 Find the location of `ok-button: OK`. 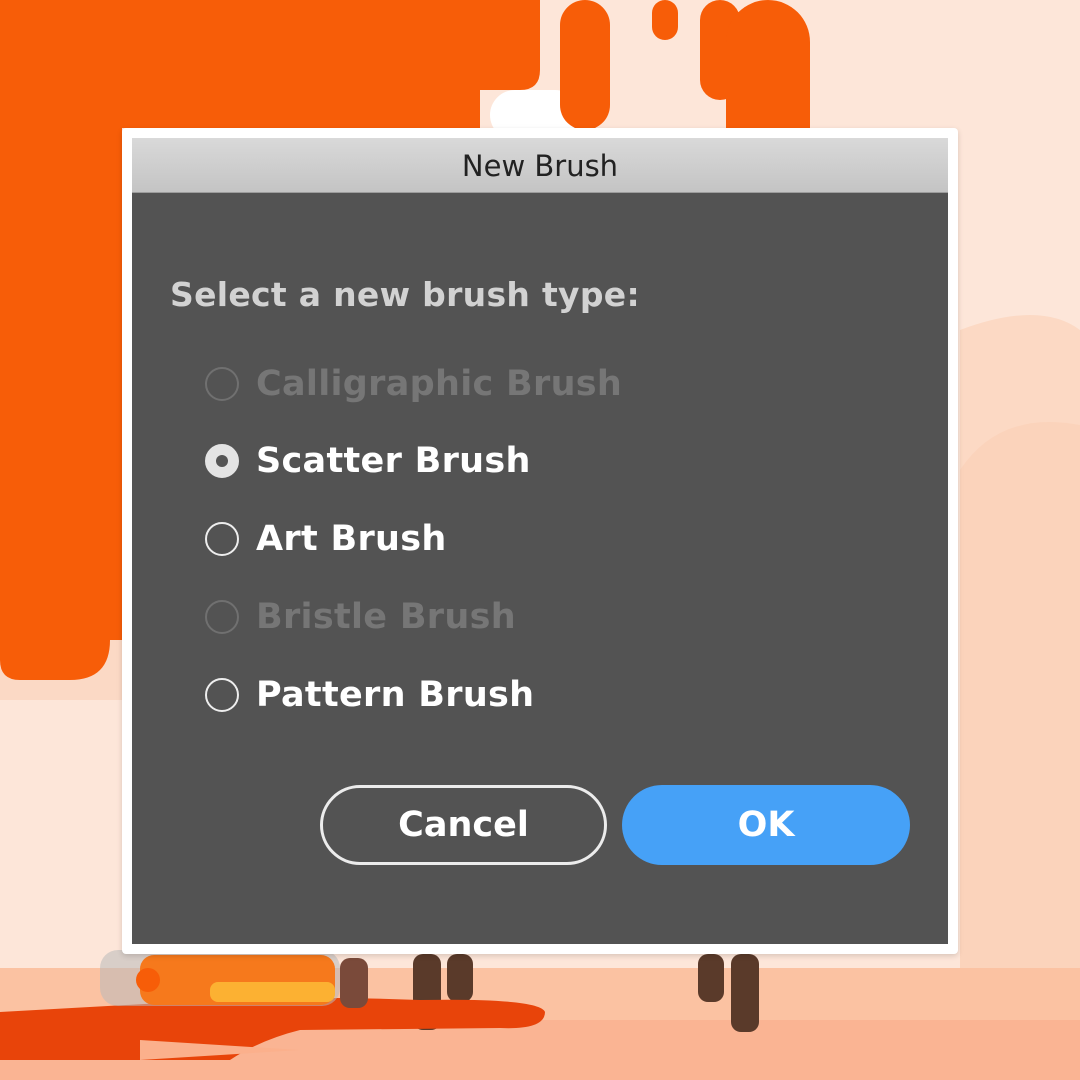

ok-button: OK is located at coordinates (766, 825).